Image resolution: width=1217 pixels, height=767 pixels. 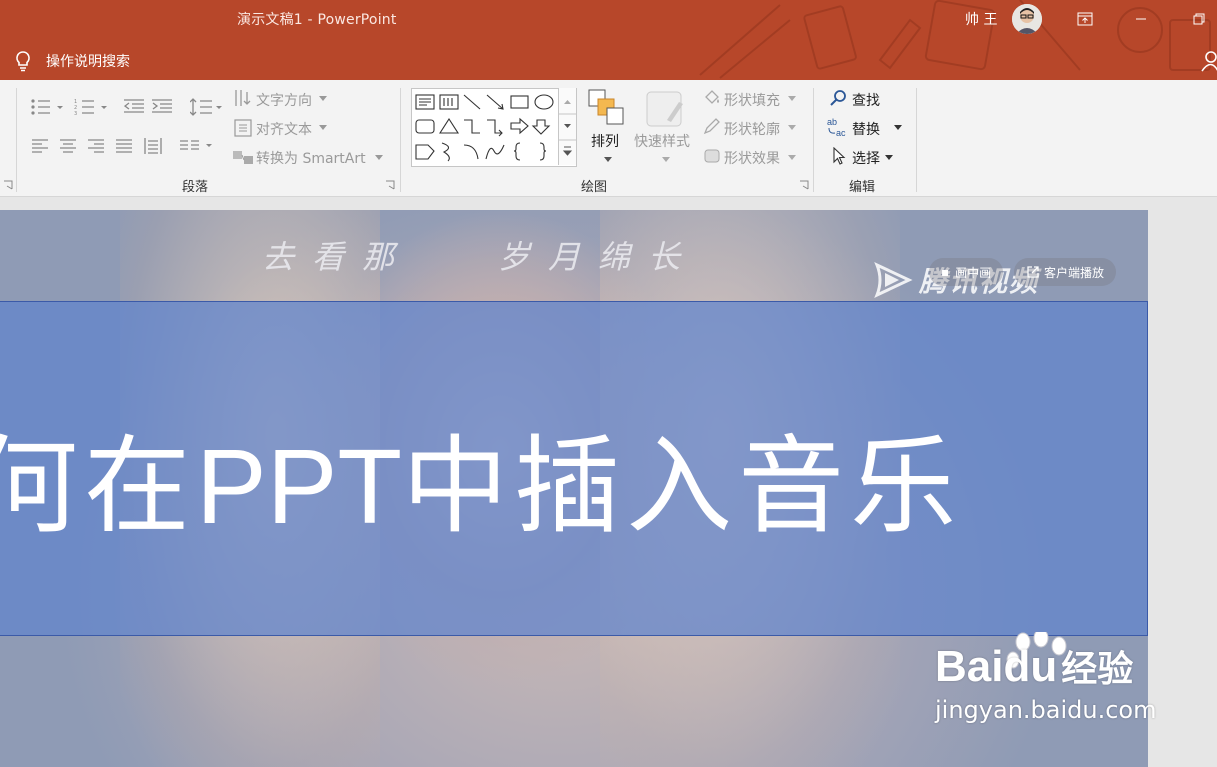 What do you see at coordinates (605, 141) in the screenshot?
I see `arrange-label: 排列` at bounding box center [605, 141].